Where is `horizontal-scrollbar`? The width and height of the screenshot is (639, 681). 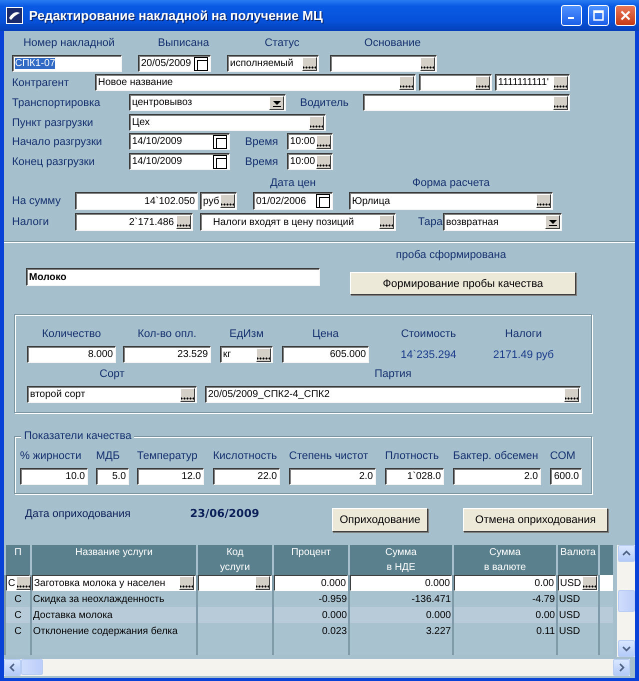
horizontal-scrollbar is located at coordinates (317, 667).